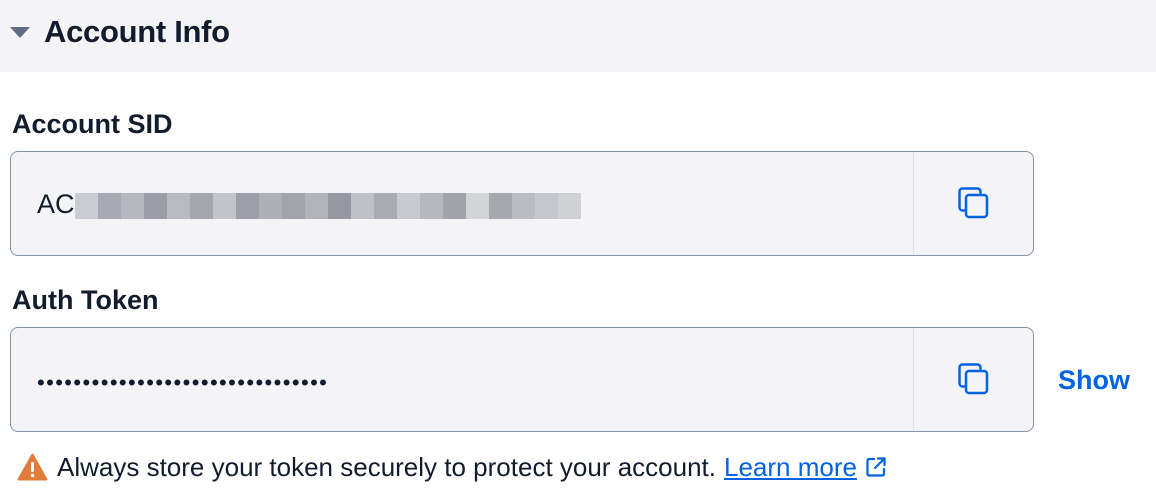 The height and width of the screenshot is (504, 1156). What do you see at coordinates (92, 124) in the screenshot?
I see `account-sid-label: Account SID` at bounding box center [92, 124].